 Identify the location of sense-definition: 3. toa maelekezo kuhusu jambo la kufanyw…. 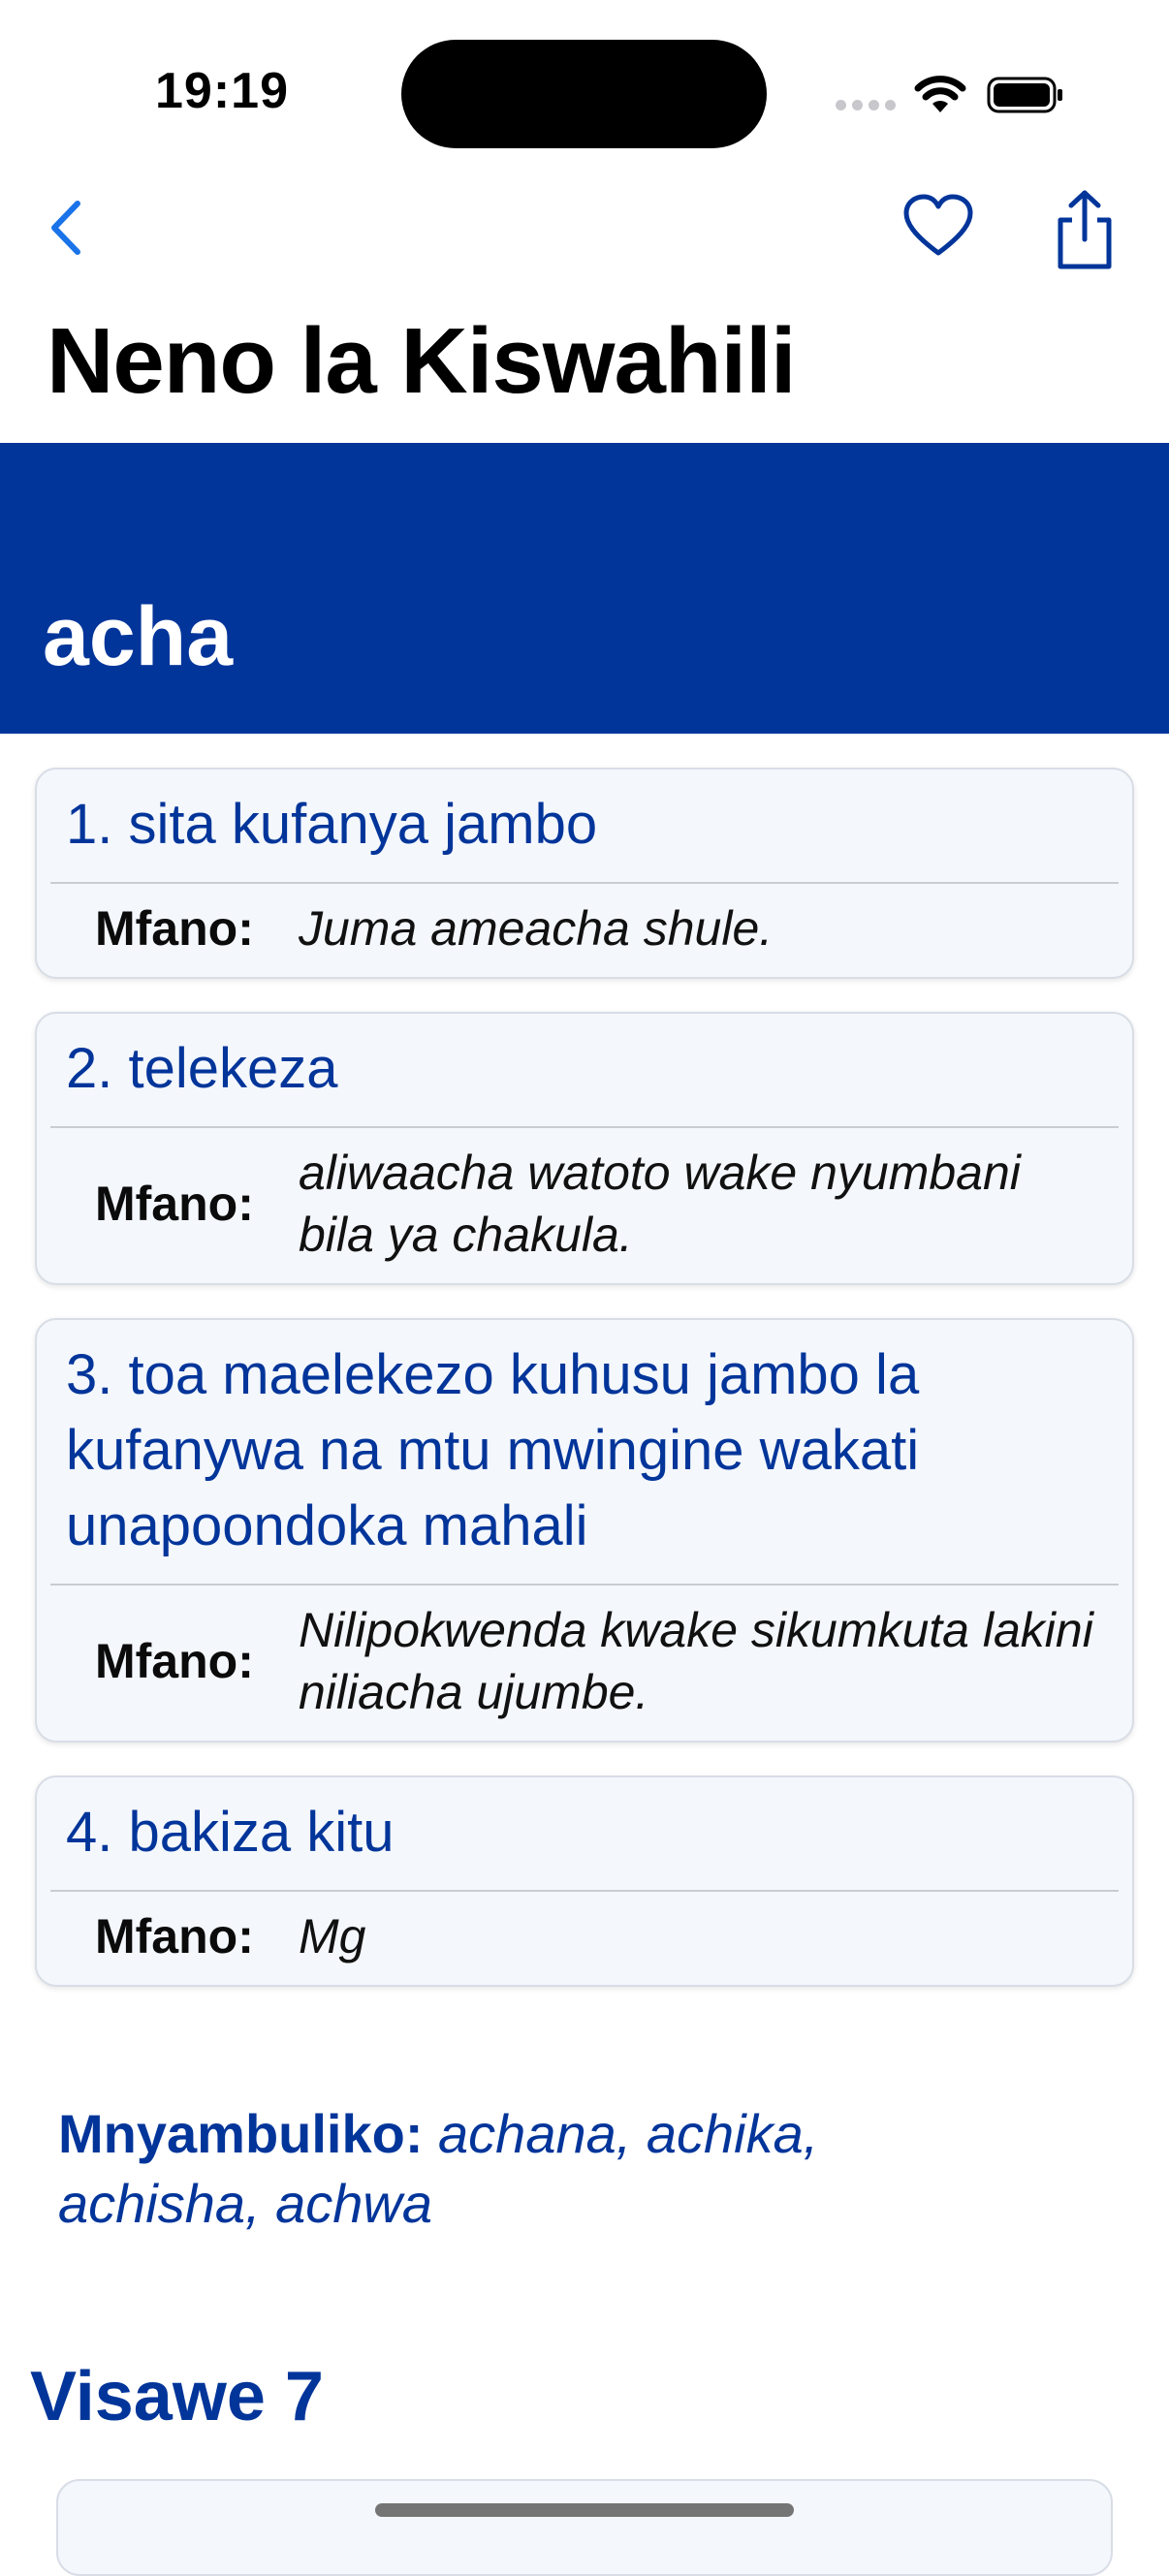
(584, 1453).